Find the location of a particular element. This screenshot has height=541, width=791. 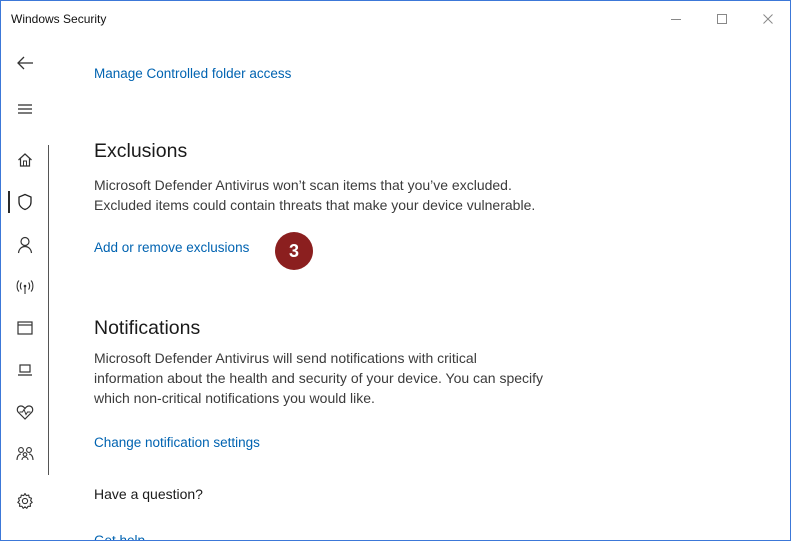

close-button is located at coordinates (767, 19).